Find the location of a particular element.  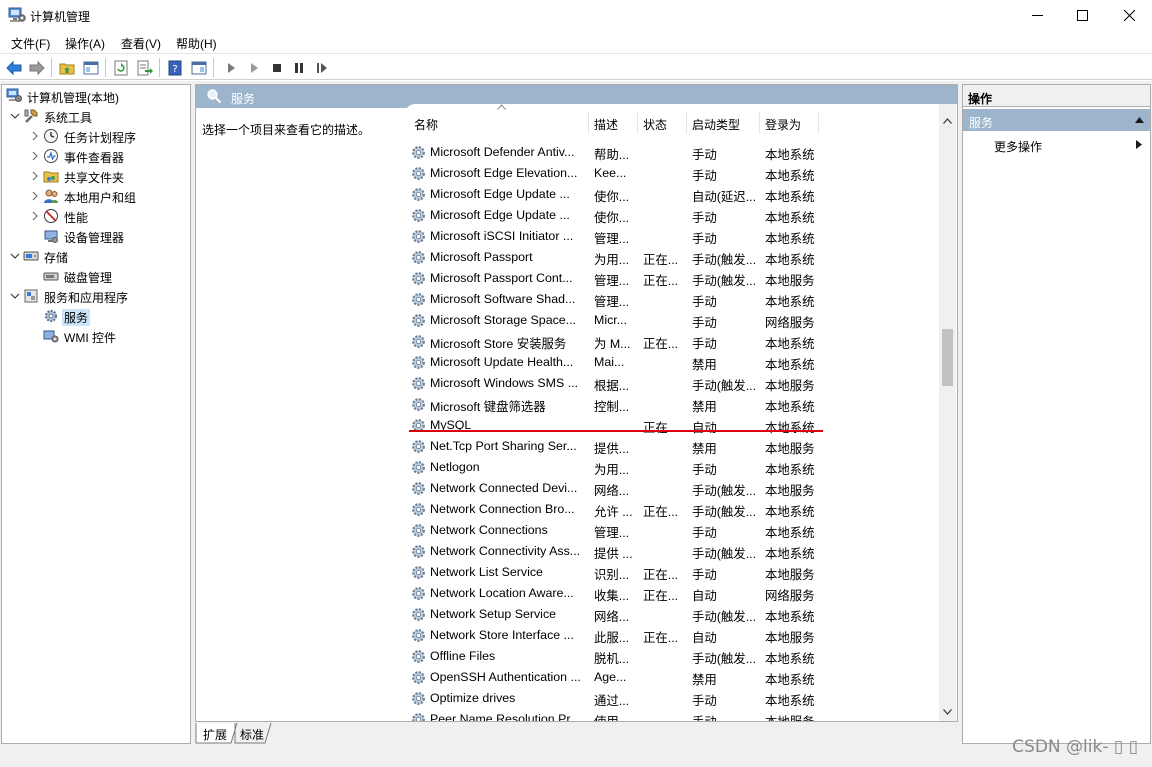

table-row: Microsoft Defender Antiv... 帮助... 手动 本地系统 is located at coordinates (620, 152).